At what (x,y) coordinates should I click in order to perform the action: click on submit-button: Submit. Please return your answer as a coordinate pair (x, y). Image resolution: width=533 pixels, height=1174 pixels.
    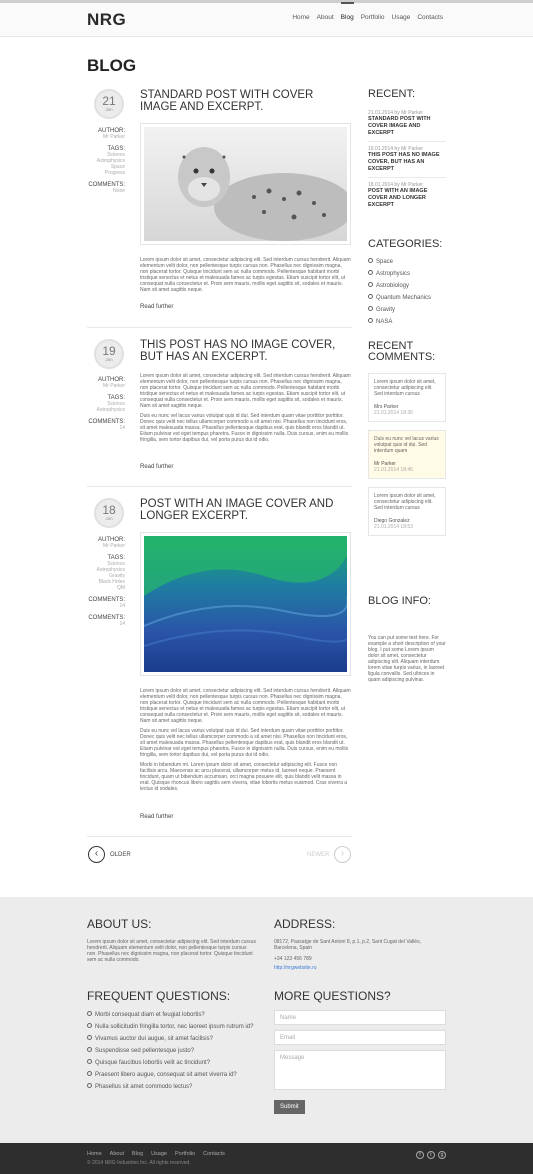
    Looking at the image, I should click on (289, 1107).